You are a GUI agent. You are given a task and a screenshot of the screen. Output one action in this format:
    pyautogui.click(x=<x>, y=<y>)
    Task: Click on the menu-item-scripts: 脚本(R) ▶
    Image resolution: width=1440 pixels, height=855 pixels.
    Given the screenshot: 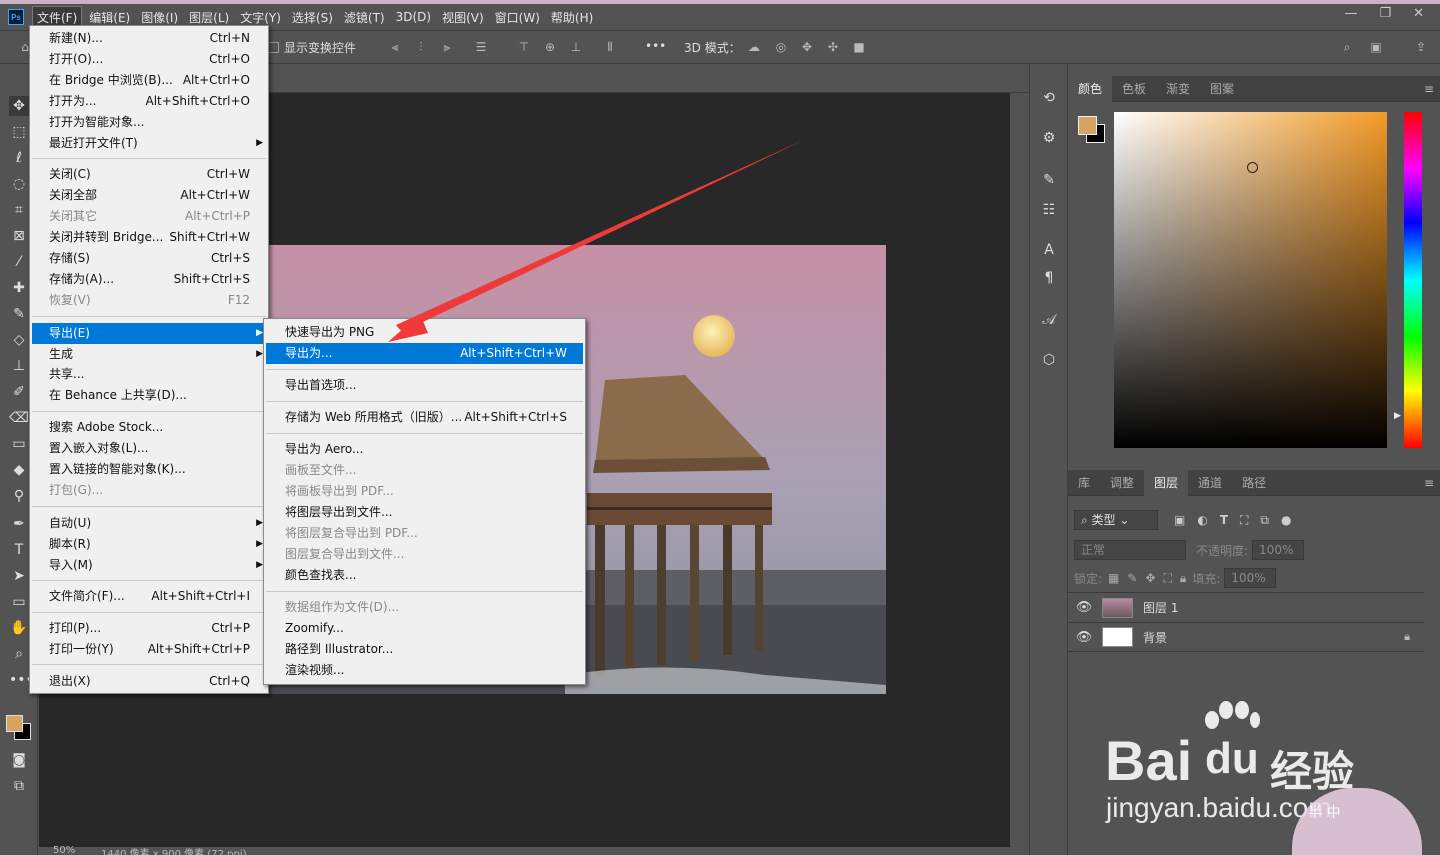 What is the action you would take?
    pyautogui.click(x=149, y=544)
    